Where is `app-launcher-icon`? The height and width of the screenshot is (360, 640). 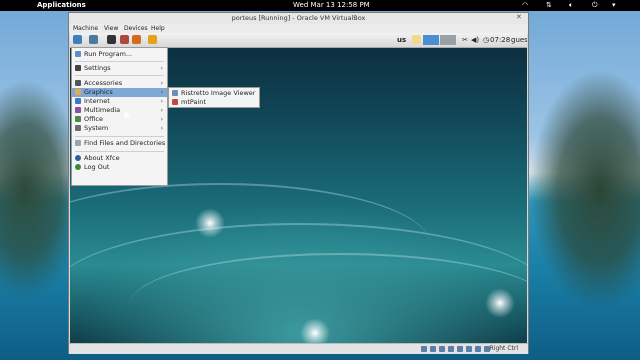 app-launcher-icon is located at coordinates (152, 39).